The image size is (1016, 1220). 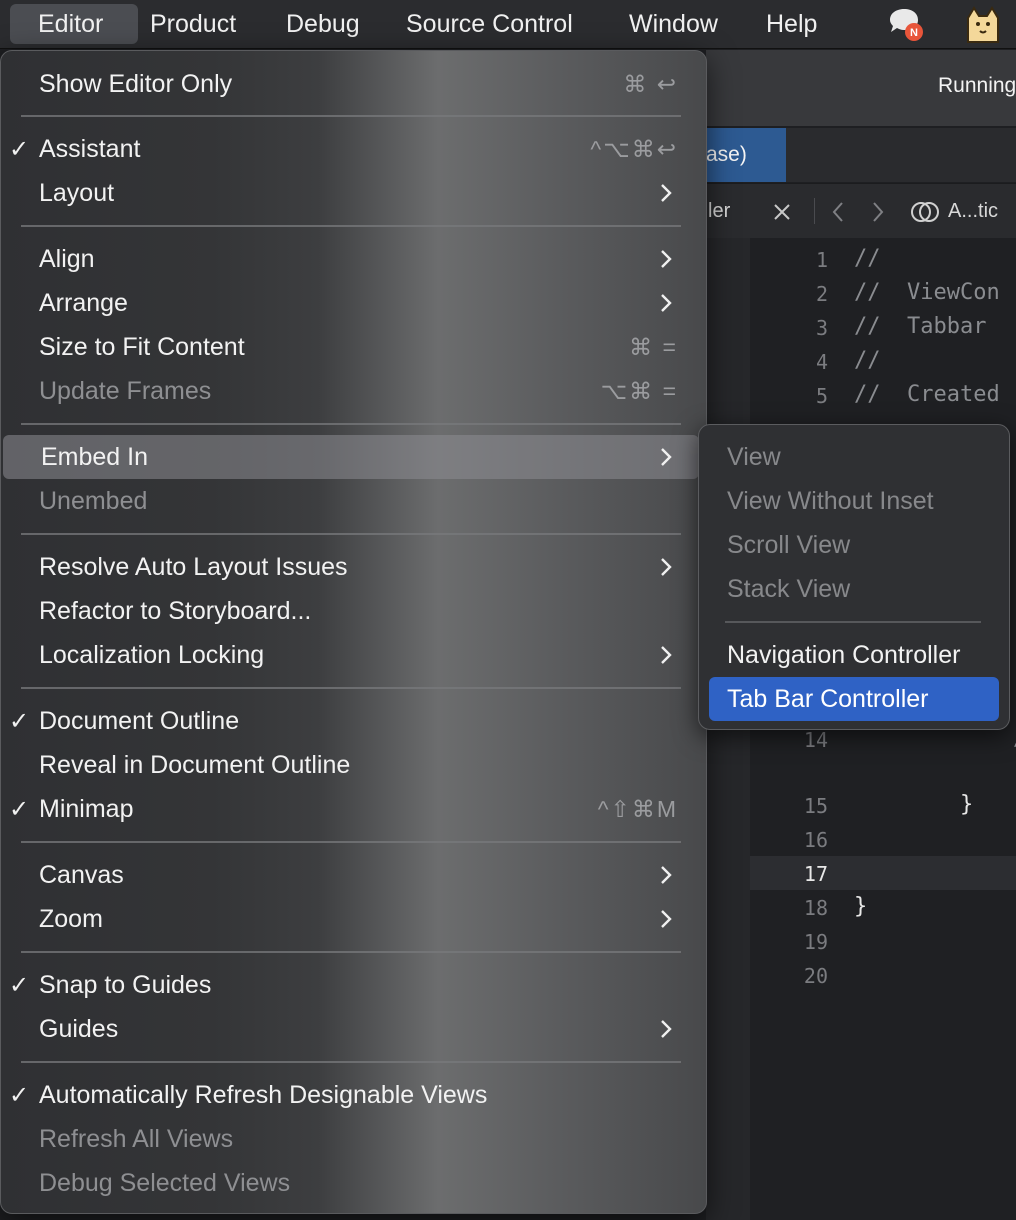 I want to click on shortcut: ^⇧⌘M, so click(x=637, y=809).